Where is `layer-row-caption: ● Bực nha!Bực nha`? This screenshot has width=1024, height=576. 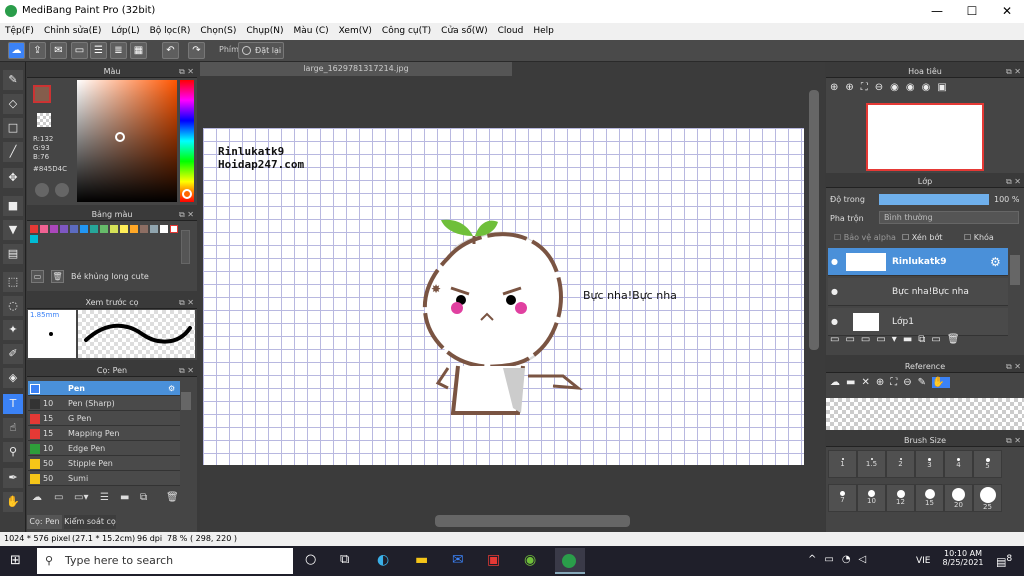 layer-row-caption: ● Bực nha!Bực nha is located at coordinates (918, 292).